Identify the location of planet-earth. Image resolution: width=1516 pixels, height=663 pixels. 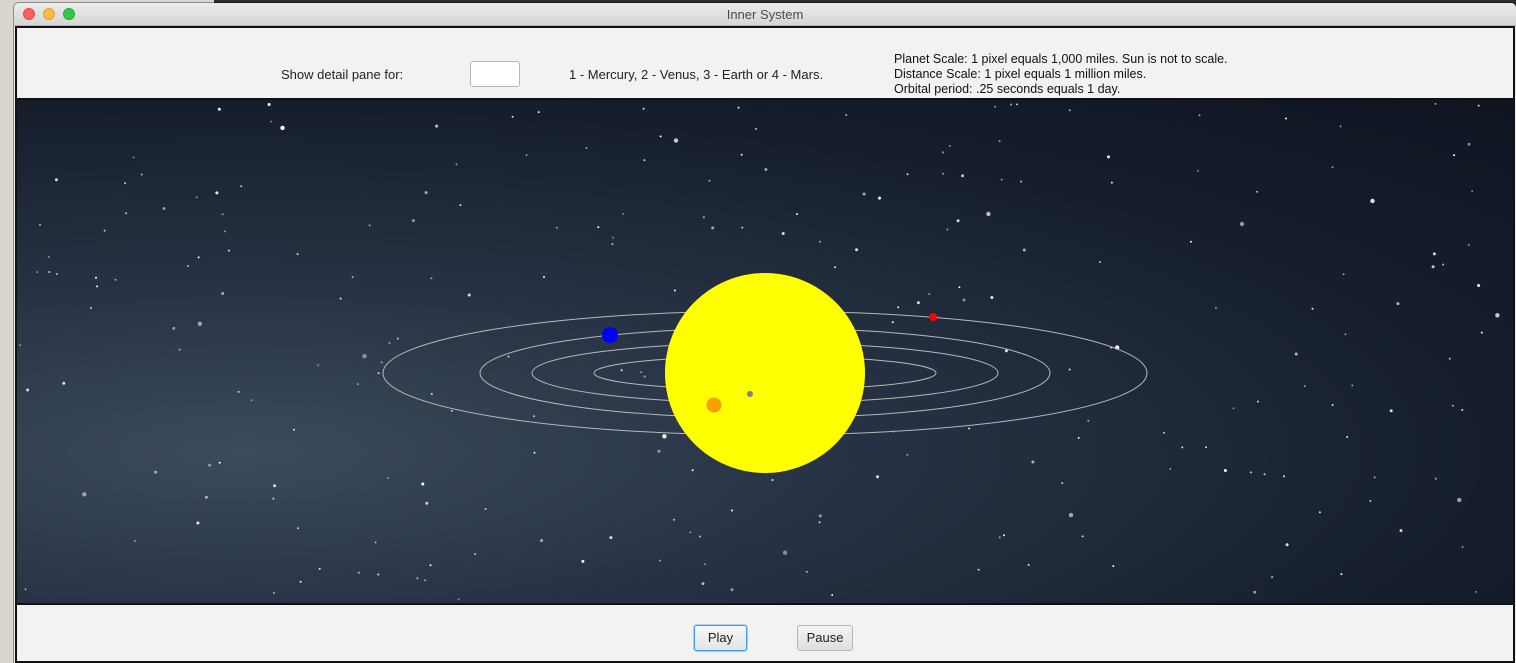
(610, 335).